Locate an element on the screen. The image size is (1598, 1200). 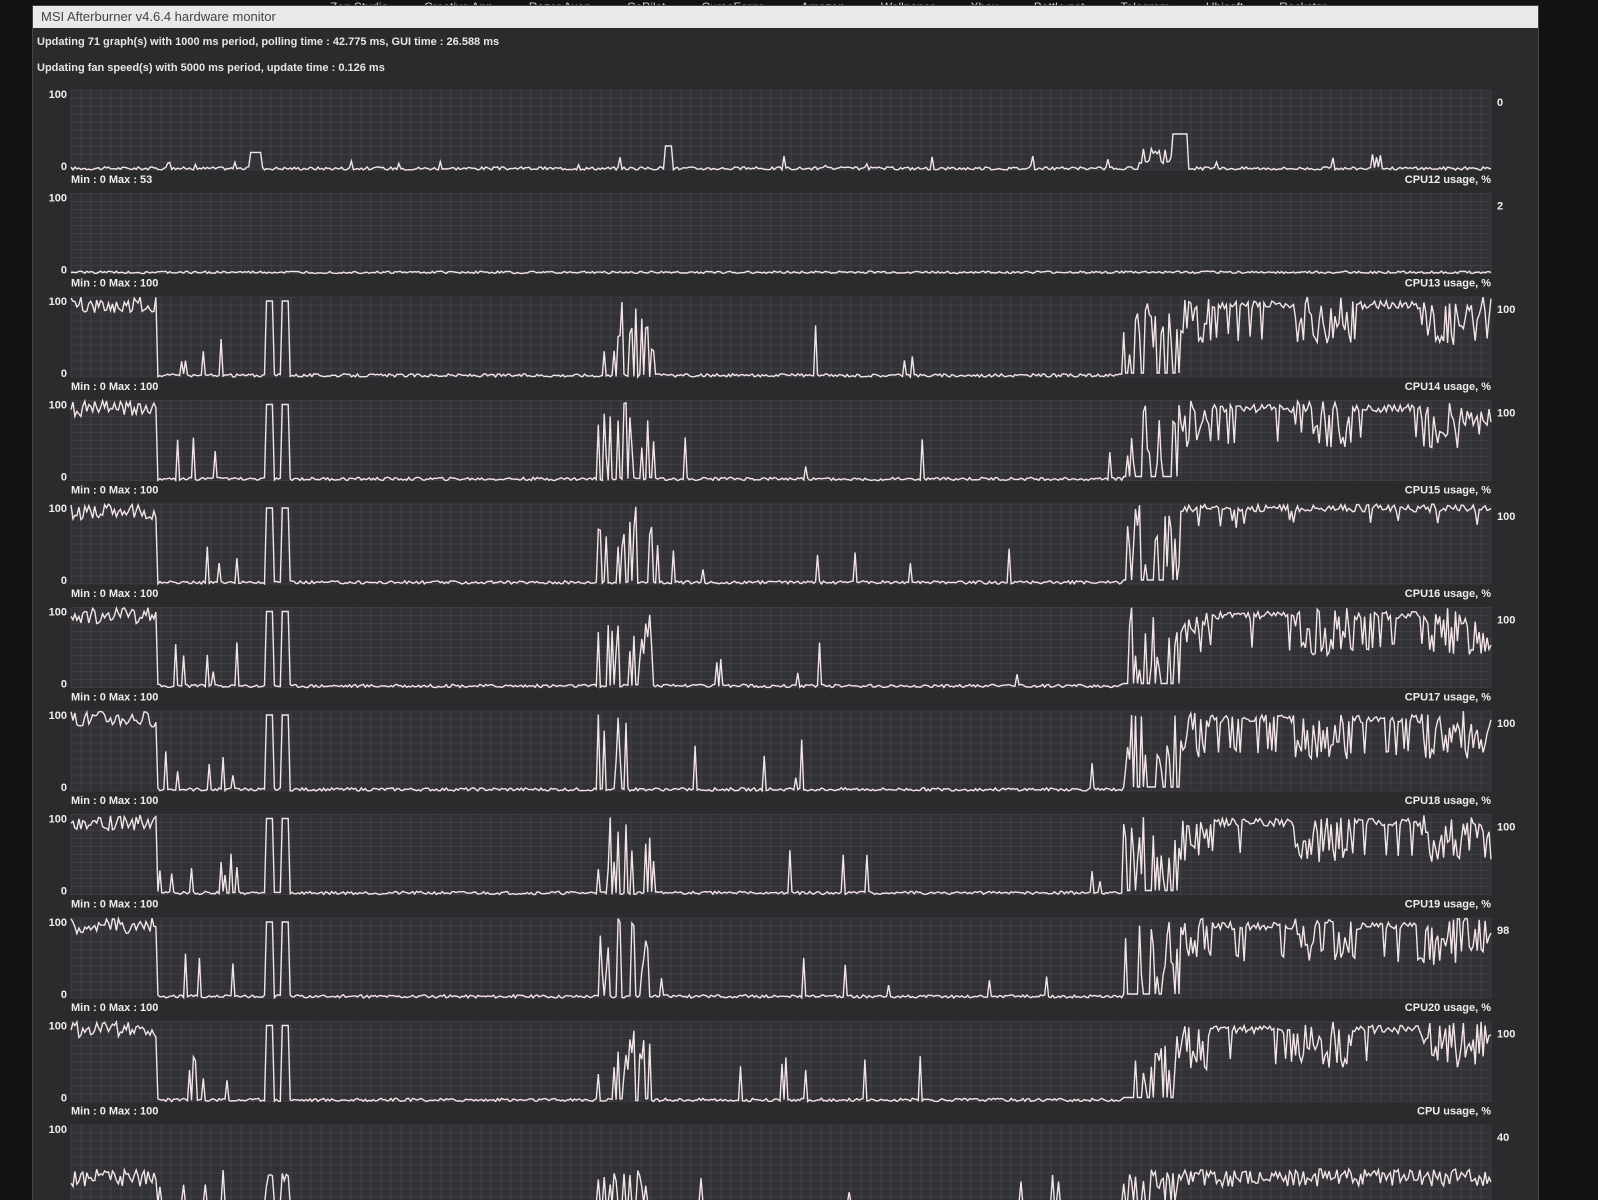
graph-current-value: 98 is located at coordinates (1503, 931).